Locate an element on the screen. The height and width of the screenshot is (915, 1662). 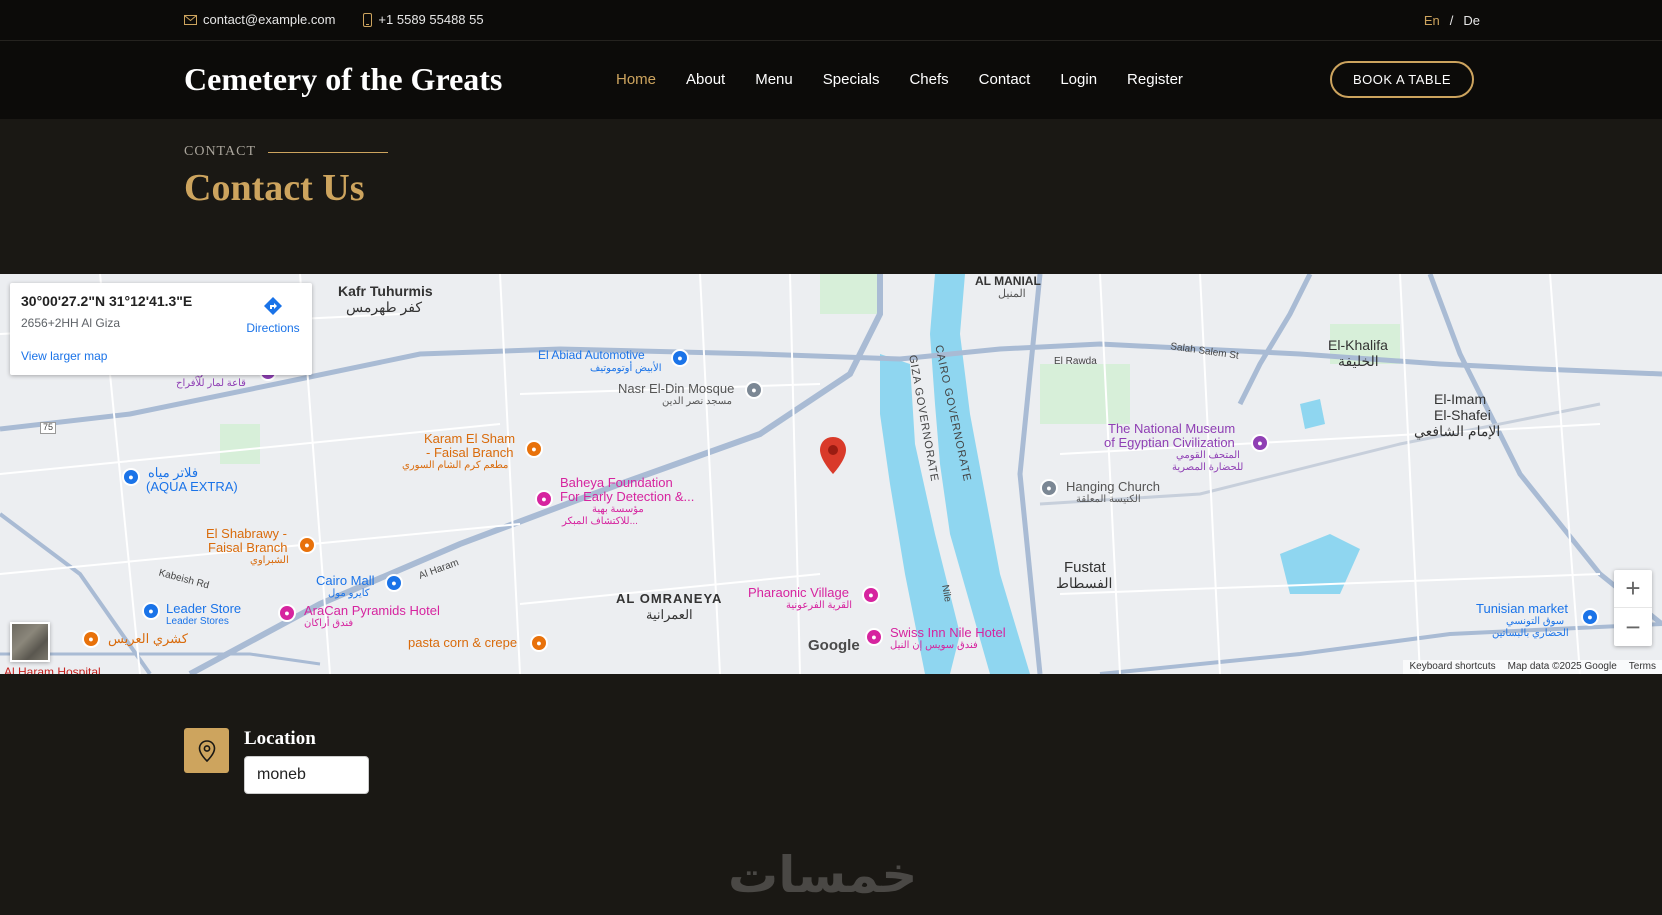
label-tunisian-ar-2: الحضاري بالبساتين is located at coordinates (1530, 633).